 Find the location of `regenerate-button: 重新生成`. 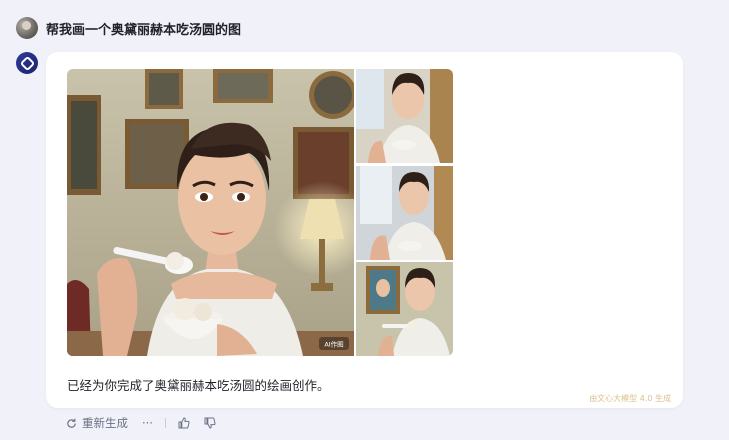

regenerate-button: 重新生成 is located at coordinates (97, 423).